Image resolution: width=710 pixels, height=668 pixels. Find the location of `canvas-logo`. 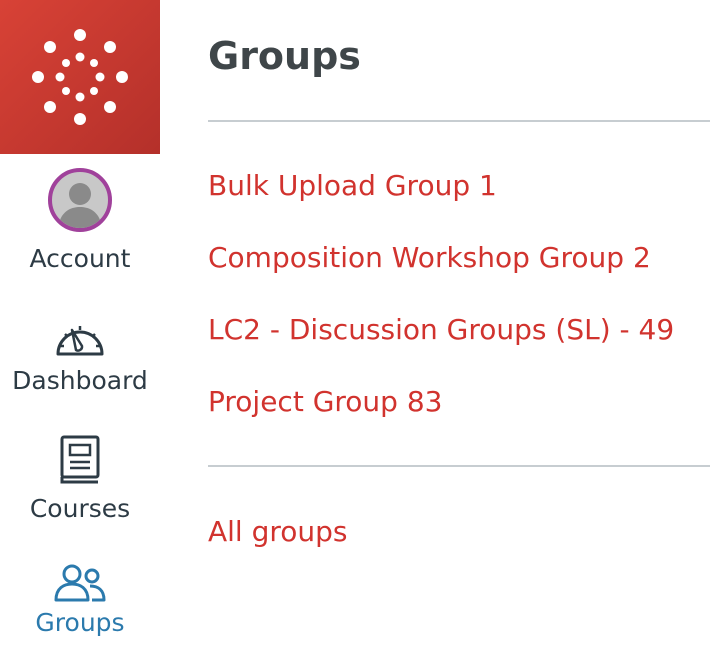

canvas-logo is located at coordinates (80, 77).